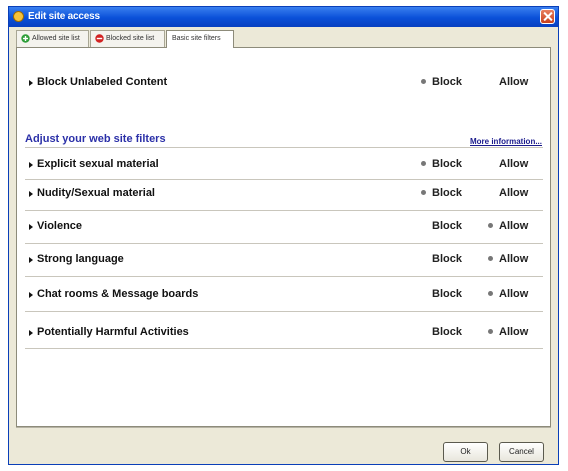 This screenshot has width=568, height=471. What do you see at coordinates (99, 38) in the screenshot?
I see `red-block-icon` at bounding box center [99, 38].